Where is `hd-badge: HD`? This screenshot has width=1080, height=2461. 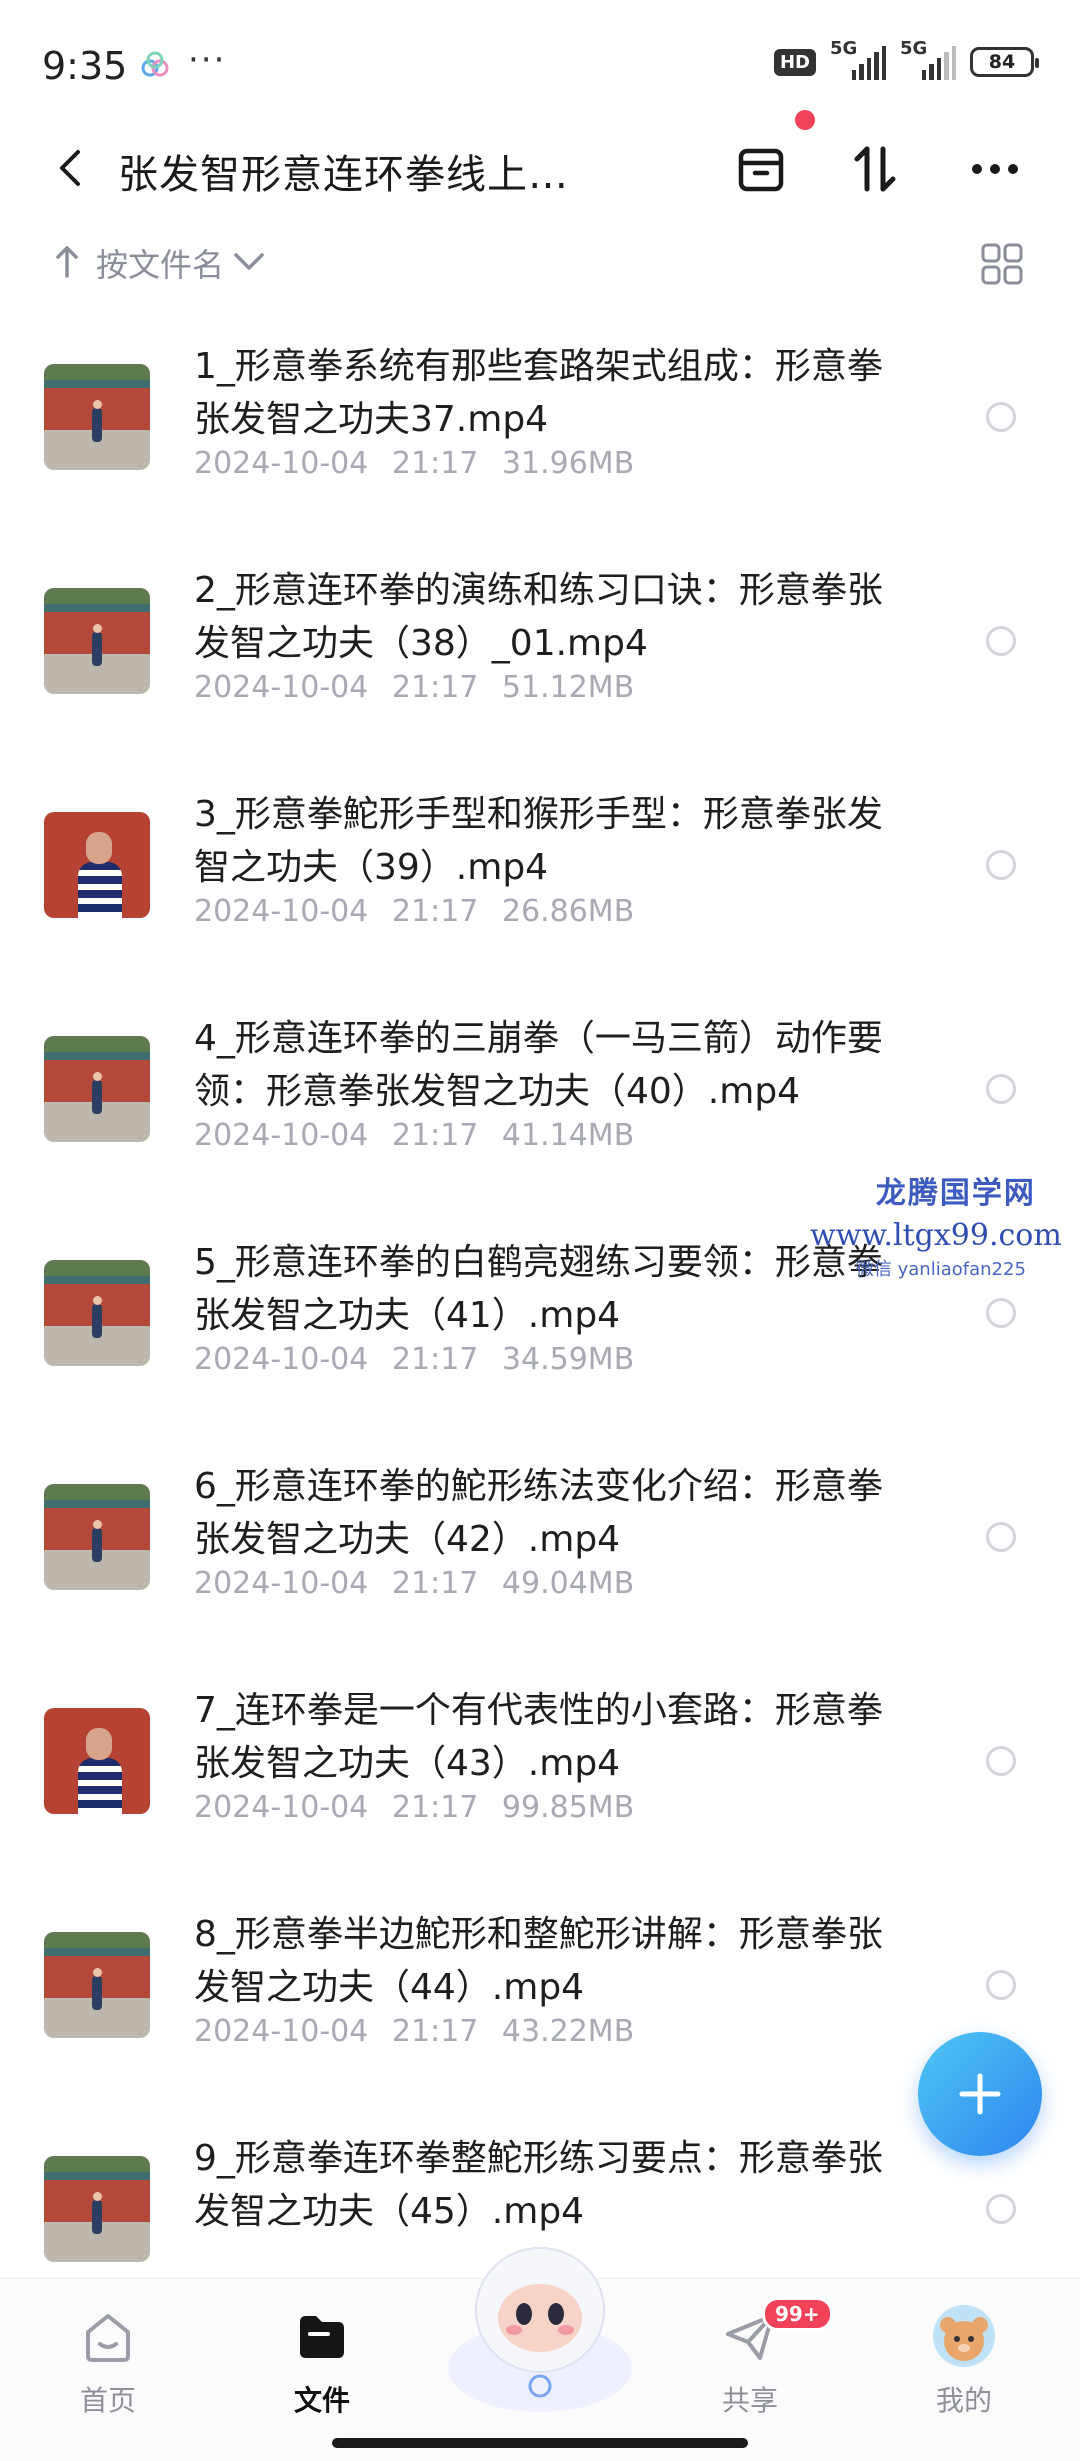
hd-badge: HD is located at coordinates (794, 62).